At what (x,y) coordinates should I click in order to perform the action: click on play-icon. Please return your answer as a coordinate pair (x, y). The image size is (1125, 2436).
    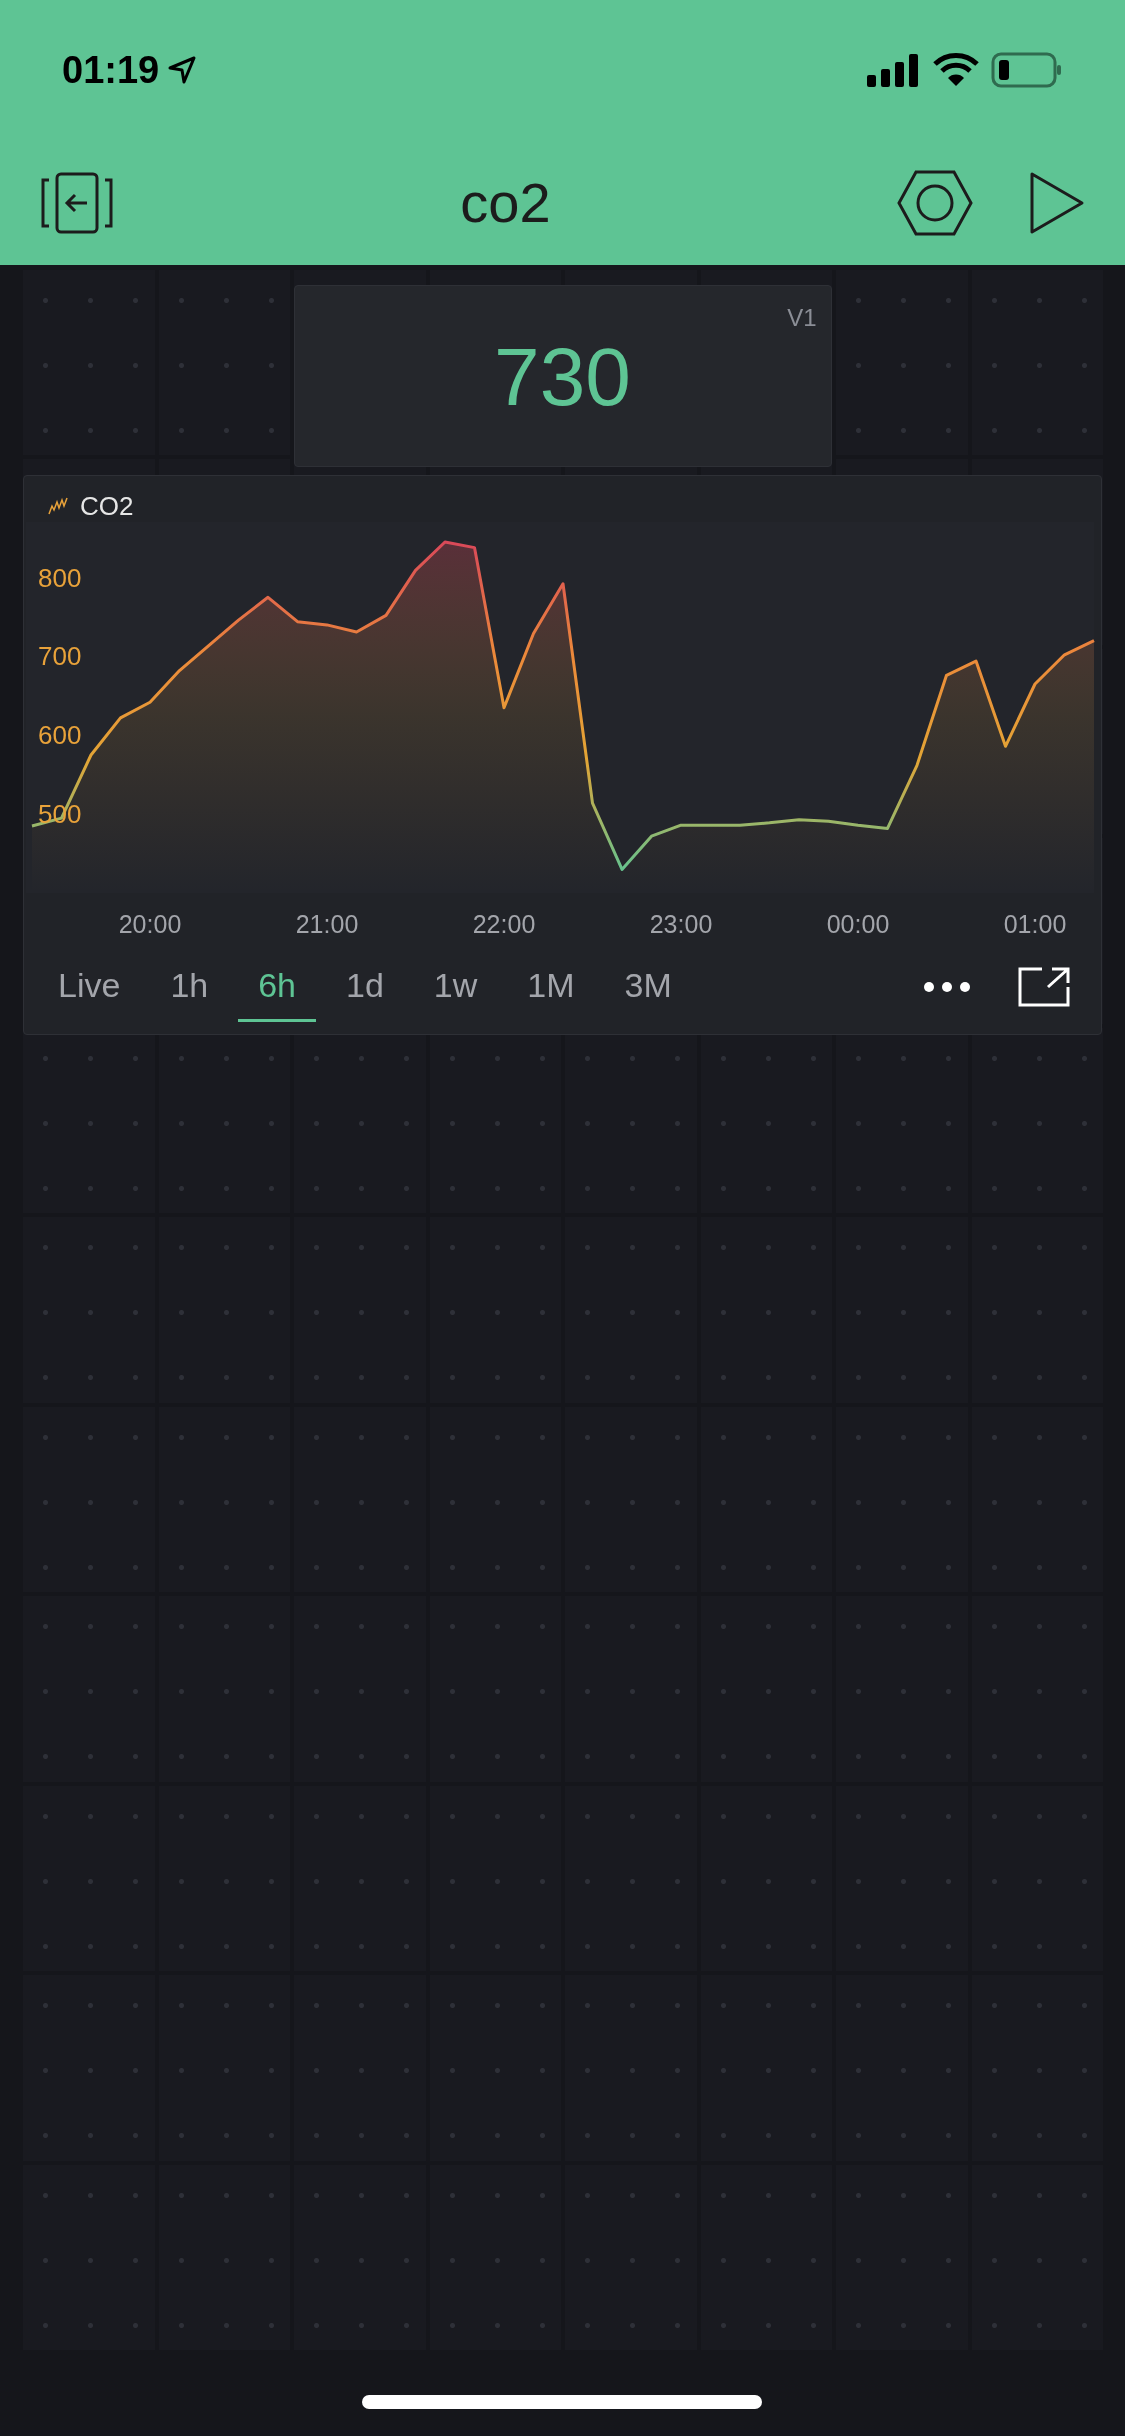
    Looking at the image, I should click on (1057, 202).